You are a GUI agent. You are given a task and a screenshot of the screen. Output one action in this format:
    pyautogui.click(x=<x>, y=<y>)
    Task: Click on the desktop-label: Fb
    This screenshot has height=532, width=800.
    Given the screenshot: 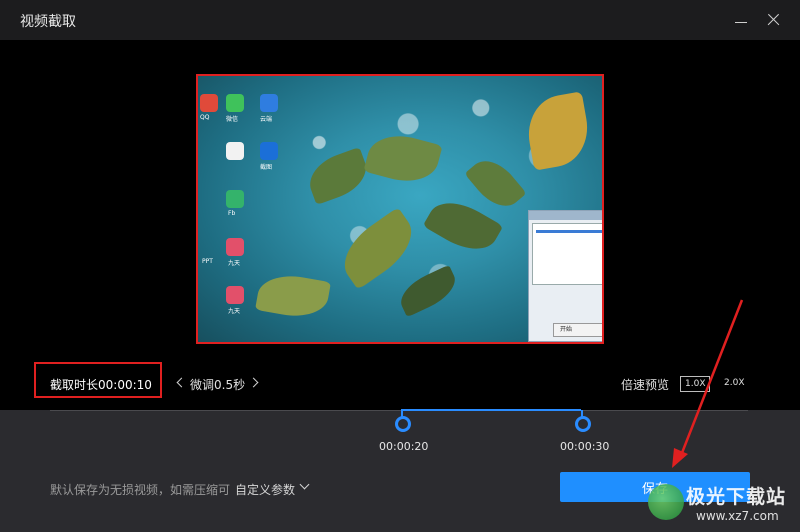 What is the action you would take?
    pyautogui.click(x=232, y=213)
    